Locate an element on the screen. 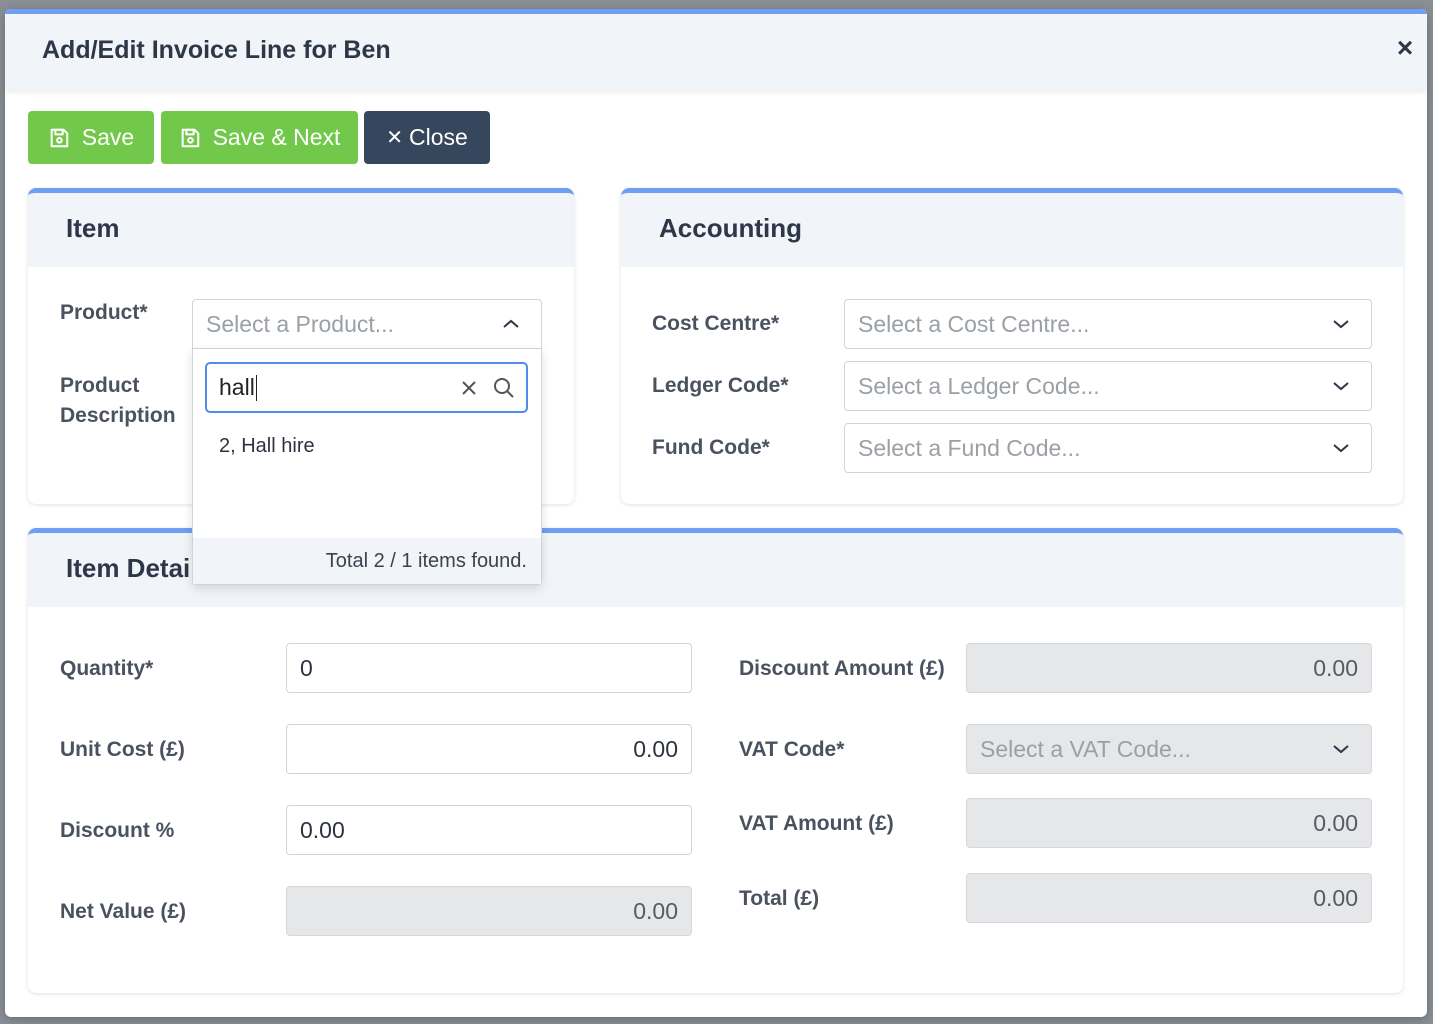 The width and height of the screenshot is (1433, 1024). modal-header: Add/Edit Invoice Line for Ben × is located at coordinates (716, 49).